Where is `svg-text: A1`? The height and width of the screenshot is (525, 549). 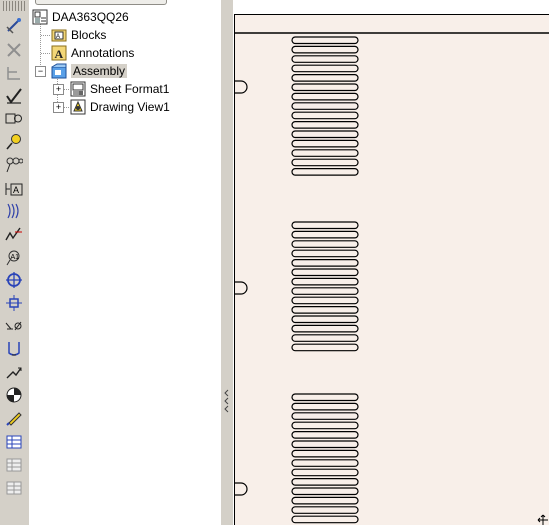
svg-text: A1 is located at coordinates (15, 257).